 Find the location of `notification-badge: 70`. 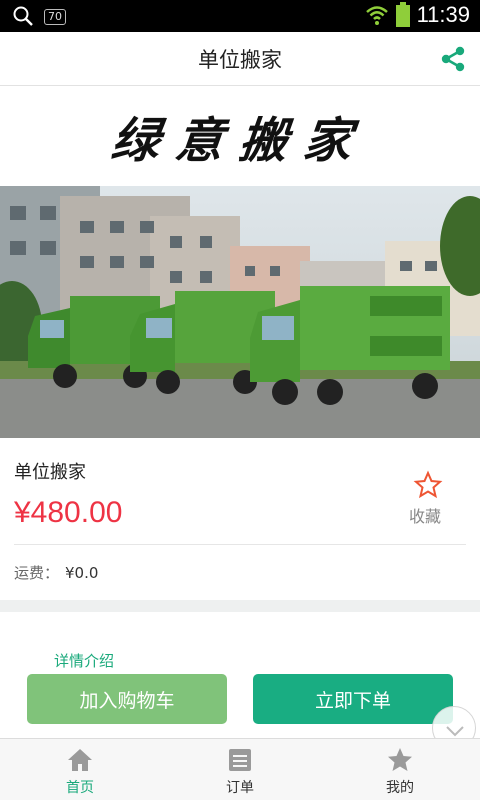

notification-badge: 70 is located at coordinates (55, 16).